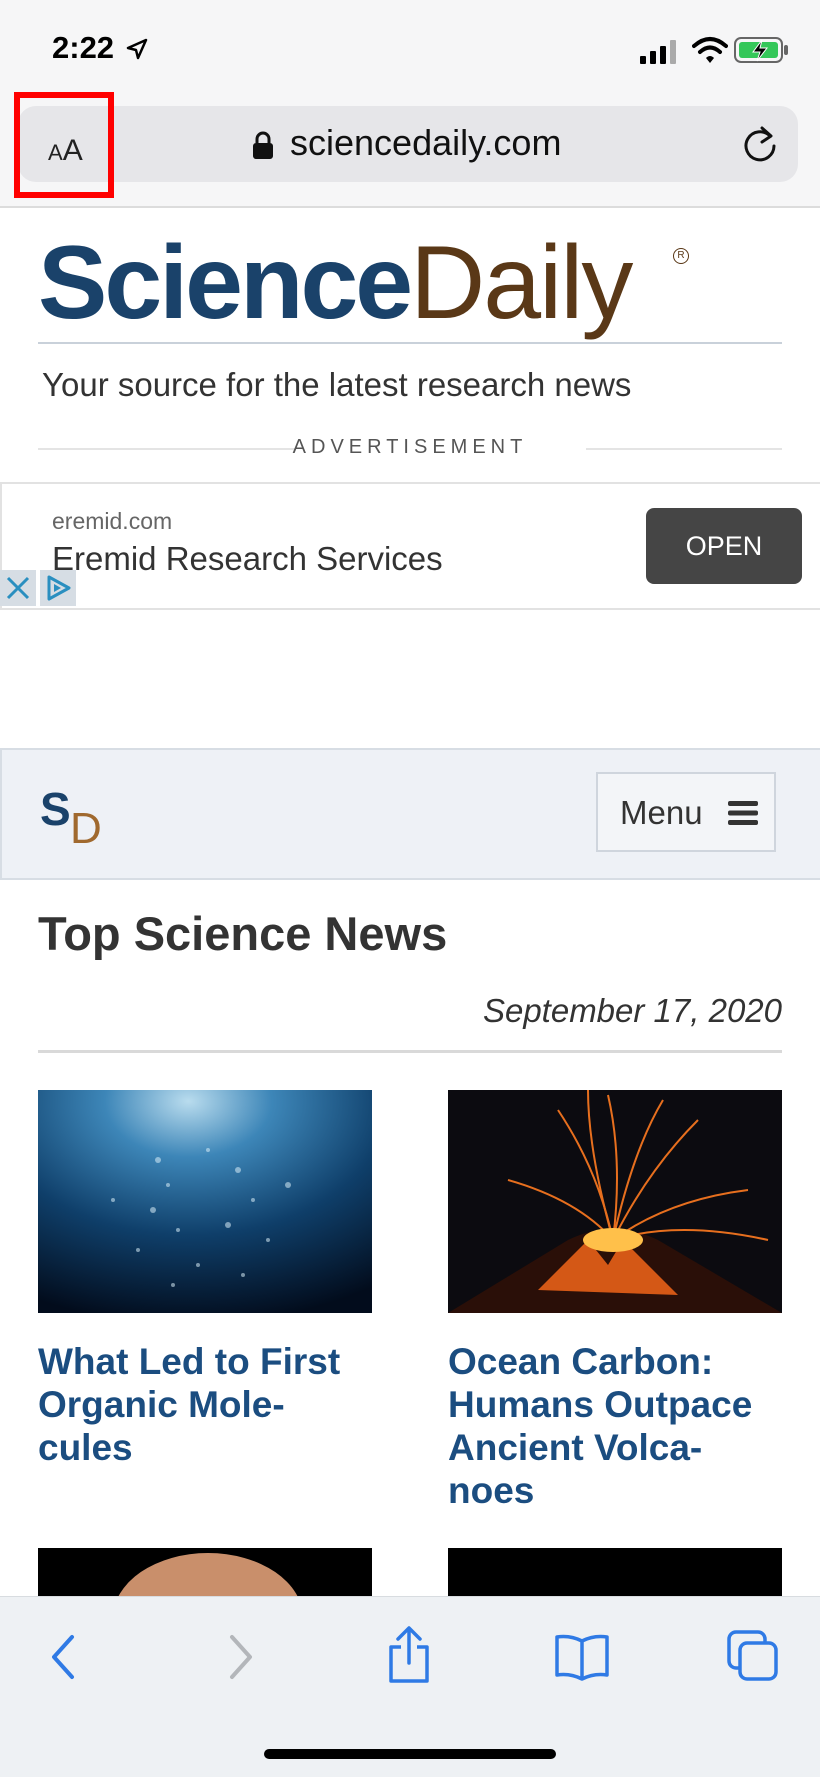 The image size is (820, 1777). I want to click on site-logo: ScienceDaily, so click(335, 283).